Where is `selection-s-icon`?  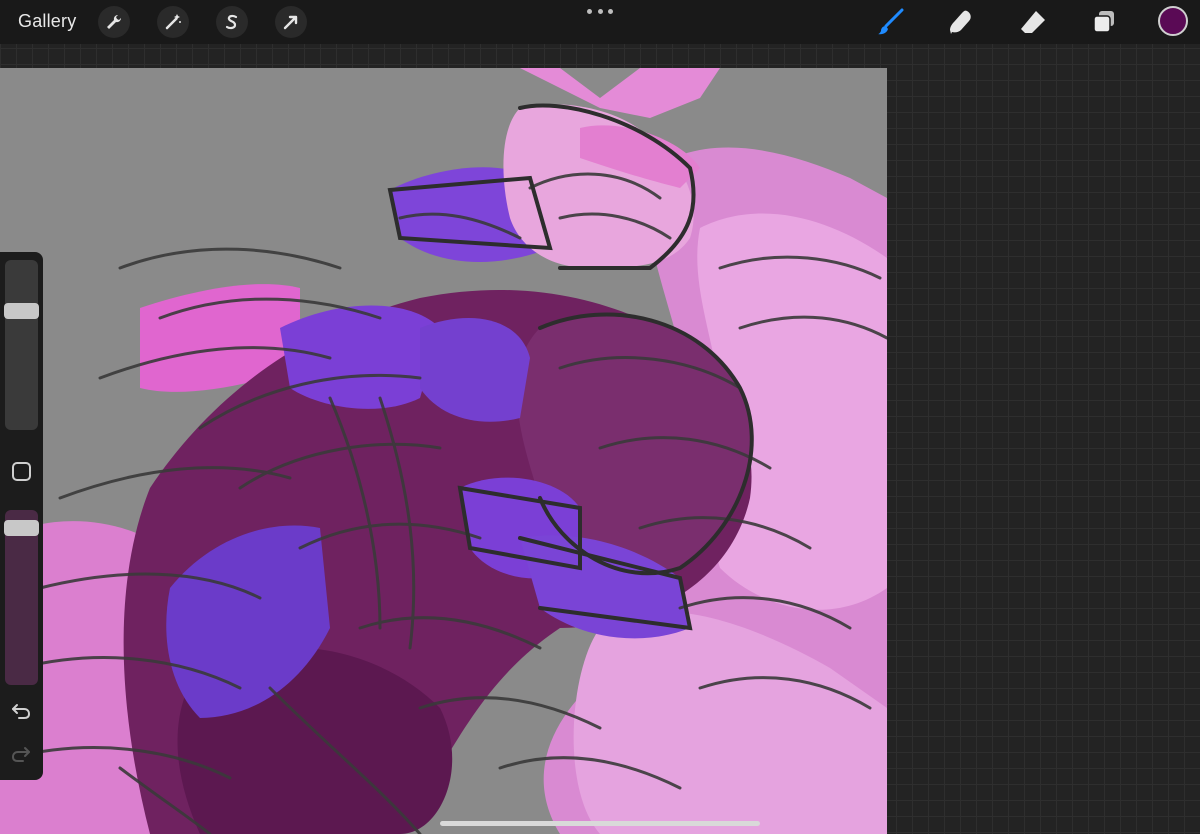 selection-s-icon is located at coordinates (231, 22).